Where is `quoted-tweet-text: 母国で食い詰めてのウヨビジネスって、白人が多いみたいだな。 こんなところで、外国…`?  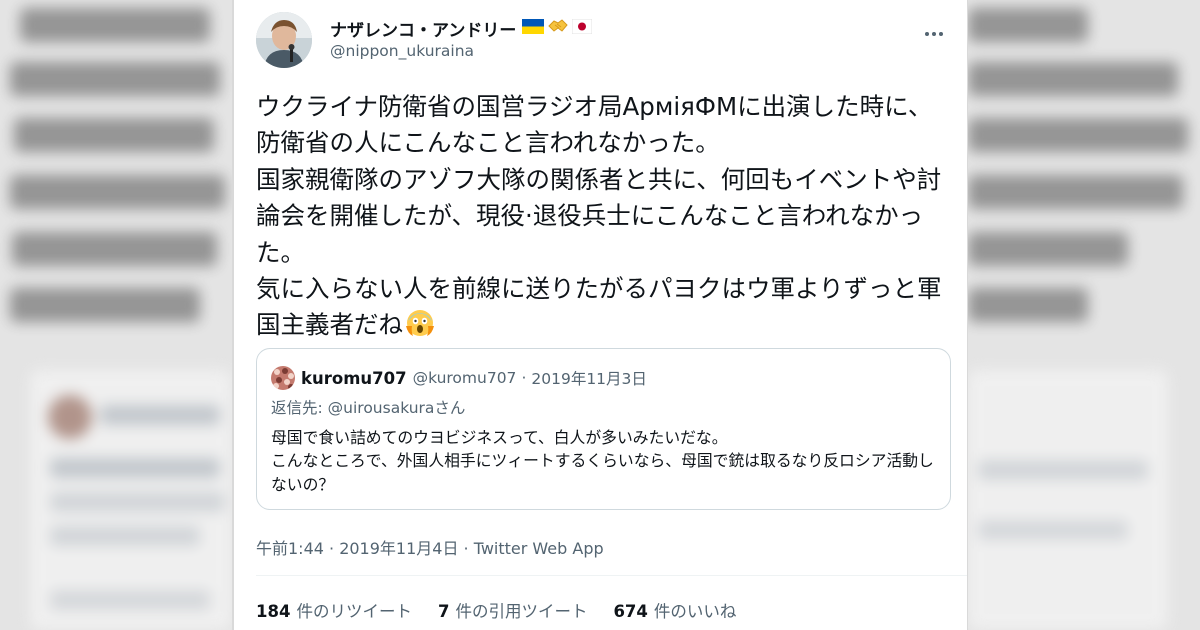
quoted-tweet-text: 母国で食い詰めてのウヨビジネスって、白人が多いみたいだな。 こんなところで、外国… is located at coordinates (602, 461).